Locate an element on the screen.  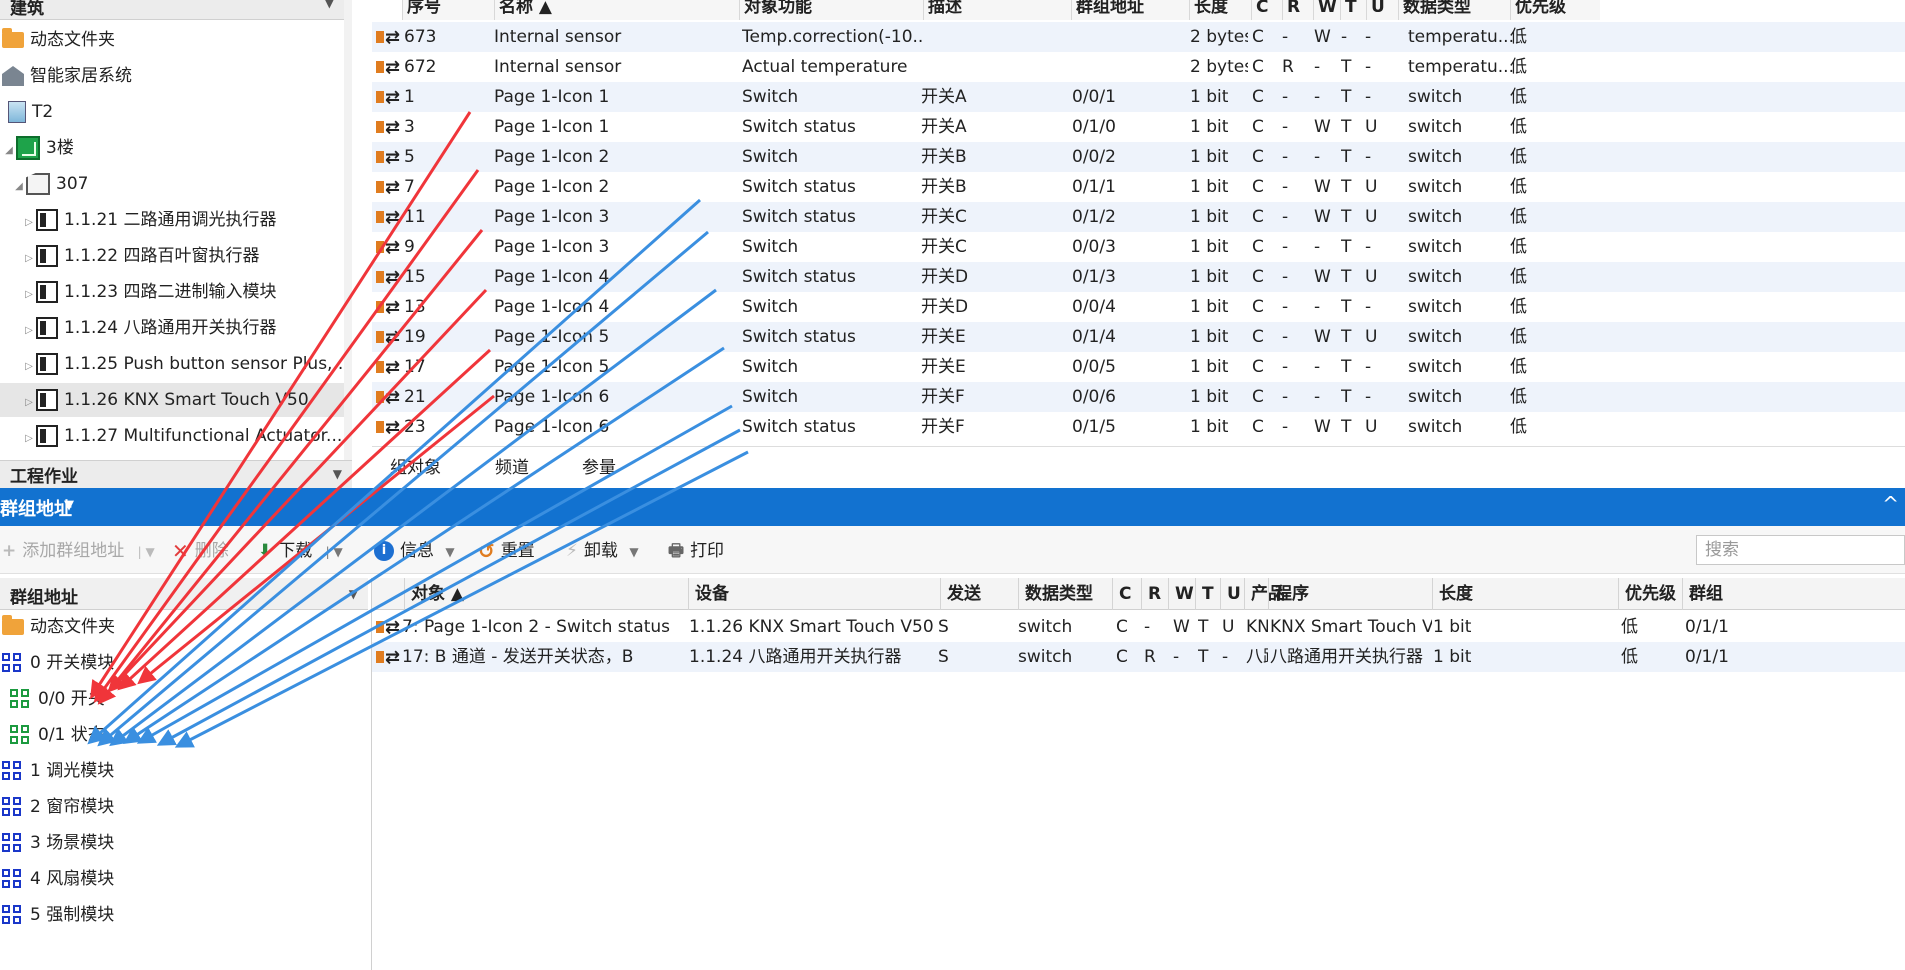
group-address-item: 2 窗帘模块 is located at coordinates (182, 807).